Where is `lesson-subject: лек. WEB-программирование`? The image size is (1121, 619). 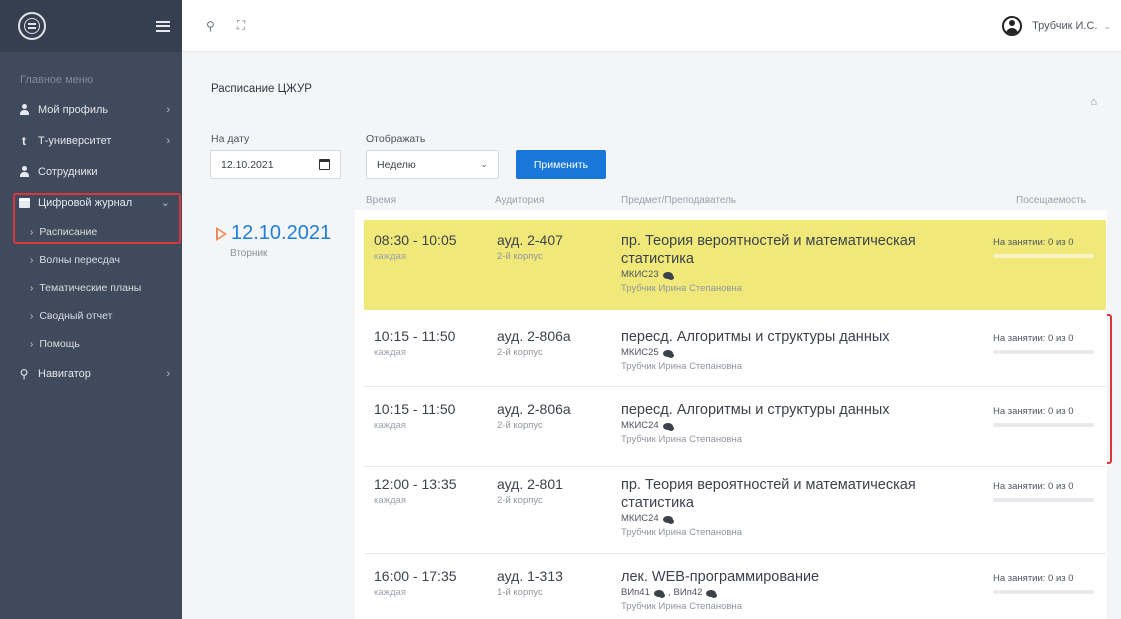 lesson-subject: лек. WEB-программирование is located at coordinates (720, 577).